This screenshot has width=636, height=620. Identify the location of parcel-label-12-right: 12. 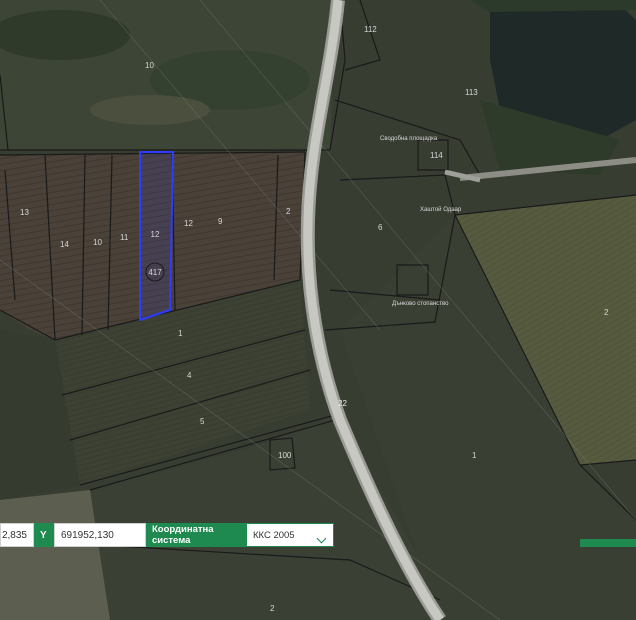
(188, 223).